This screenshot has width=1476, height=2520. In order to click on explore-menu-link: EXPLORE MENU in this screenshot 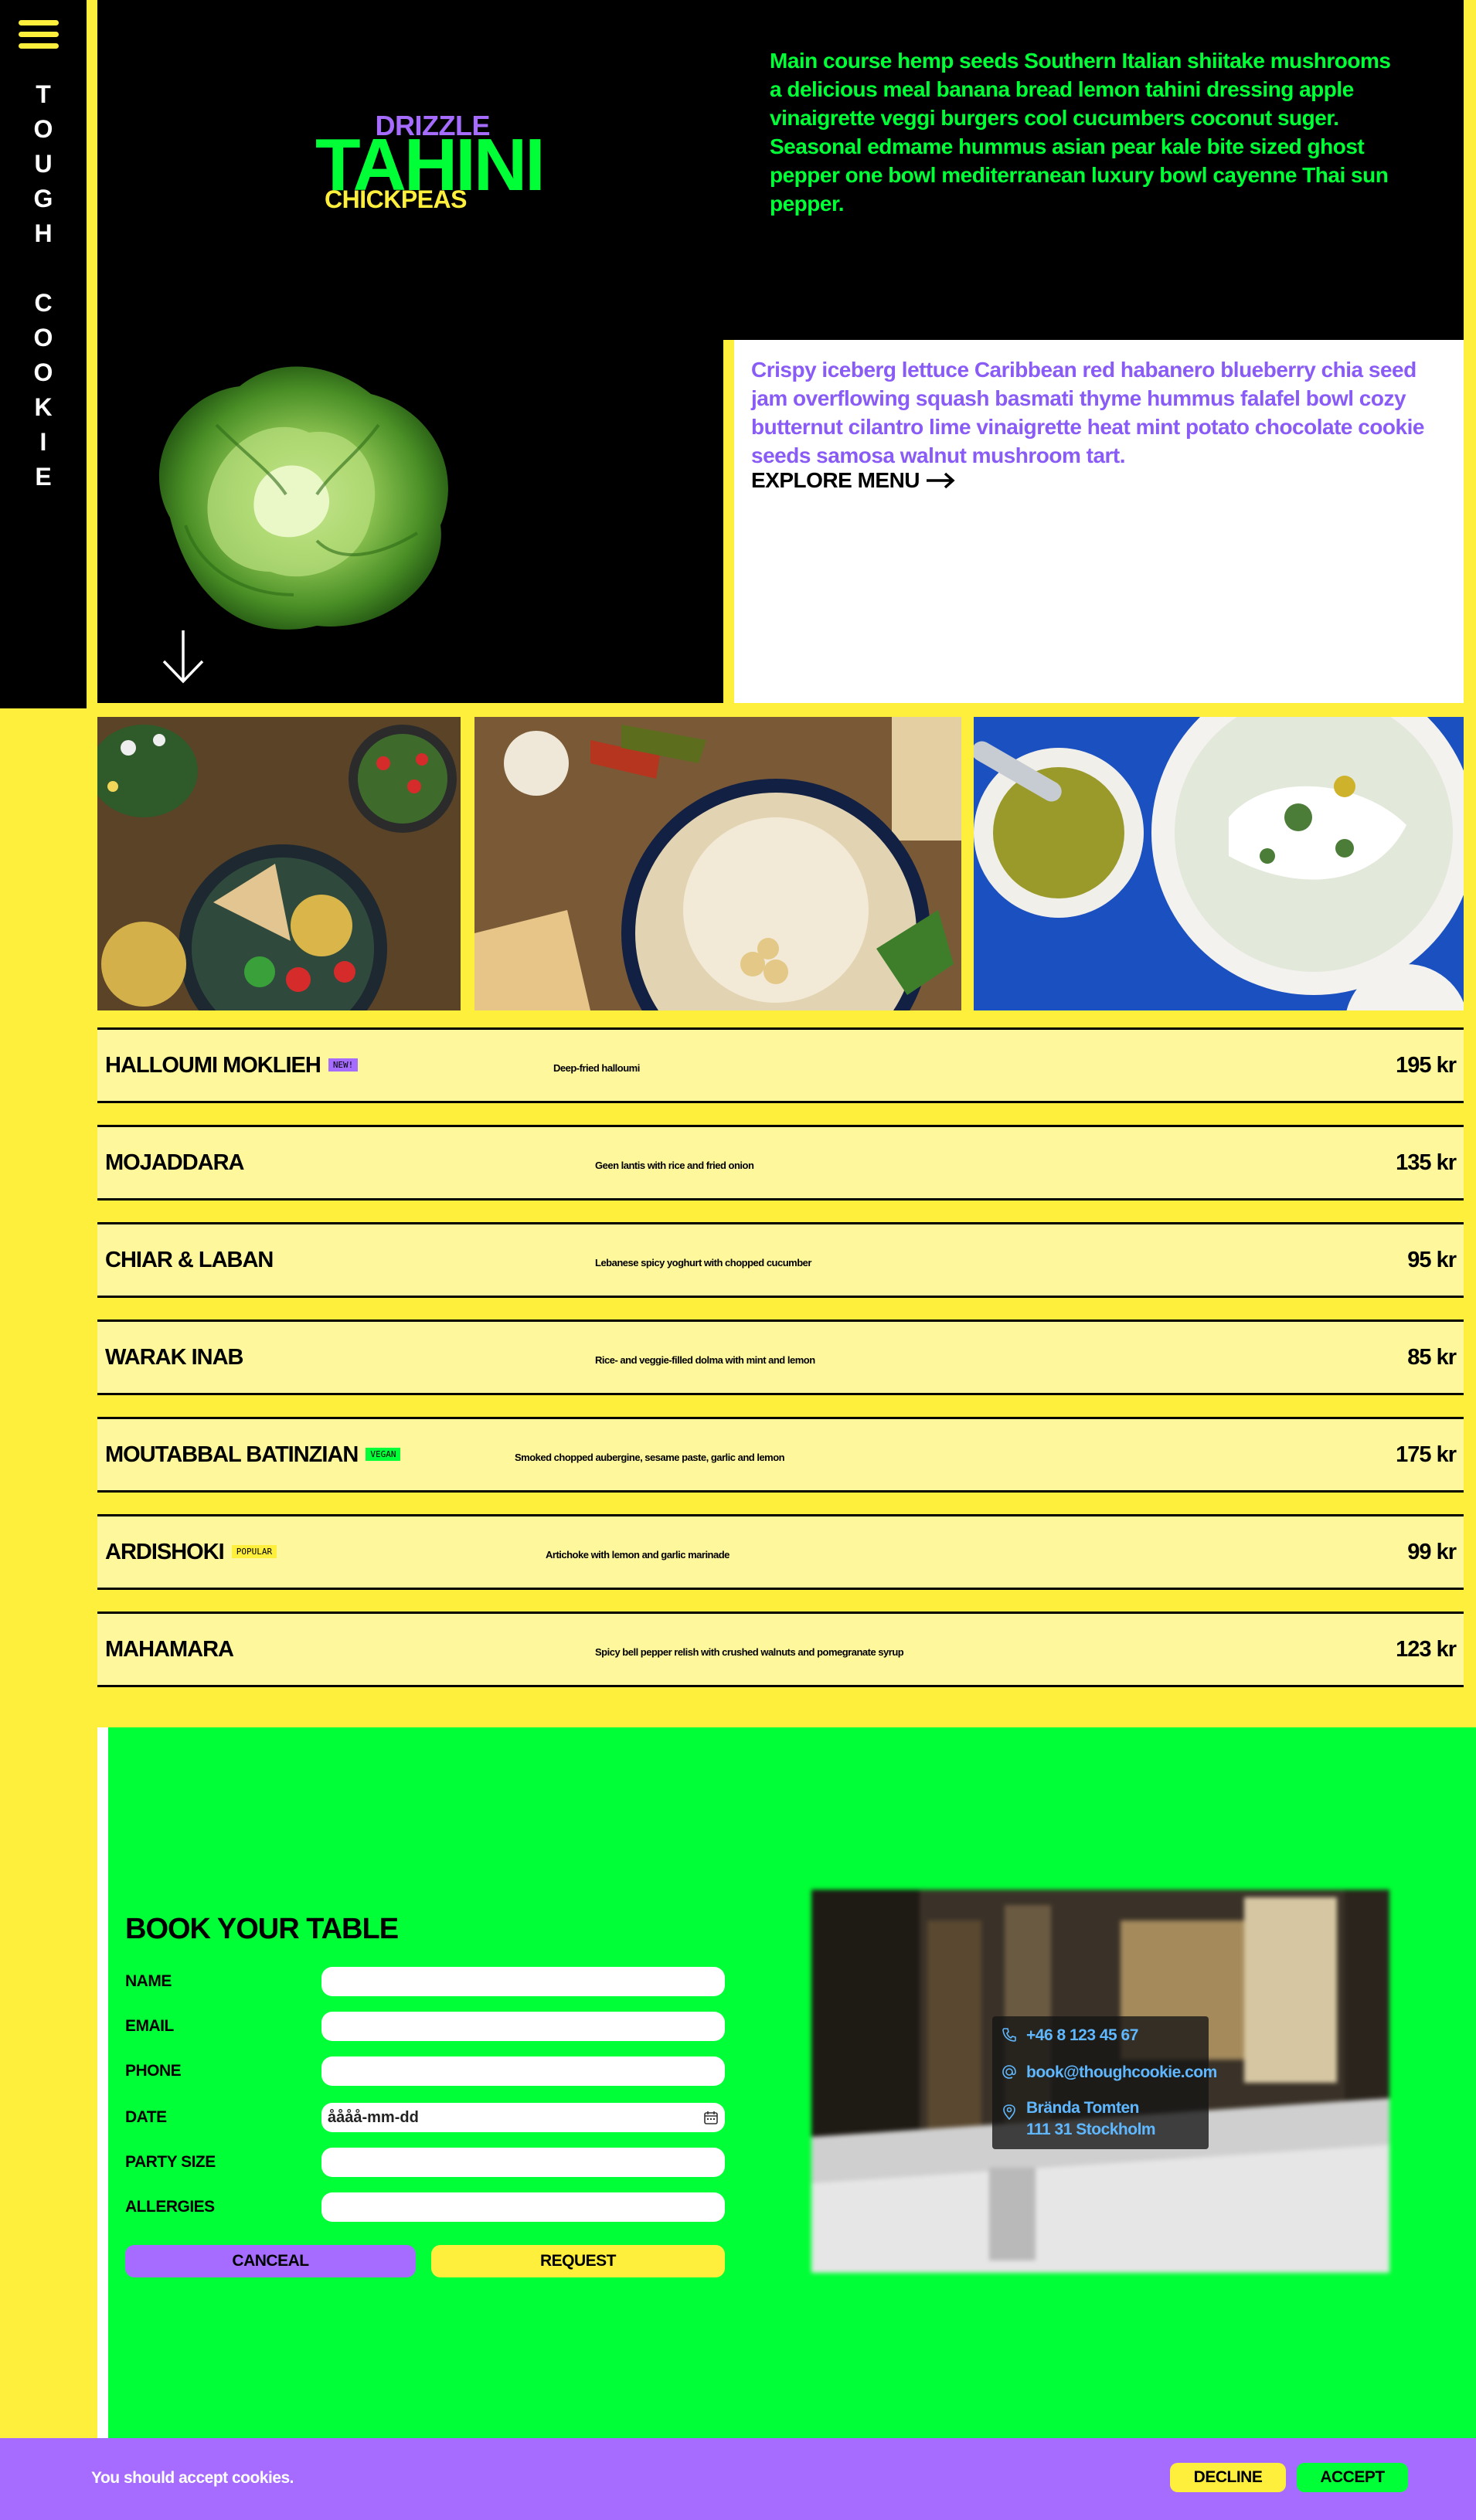, I will do `click(853, 480)`.